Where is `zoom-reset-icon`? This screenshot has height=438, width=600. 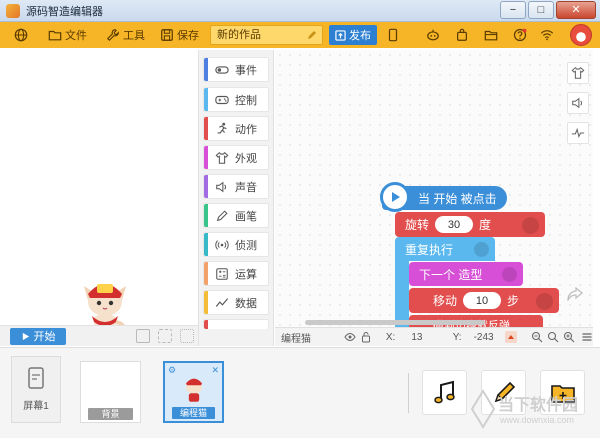 zoom-reset-icon is located at coordinates (553, 337).